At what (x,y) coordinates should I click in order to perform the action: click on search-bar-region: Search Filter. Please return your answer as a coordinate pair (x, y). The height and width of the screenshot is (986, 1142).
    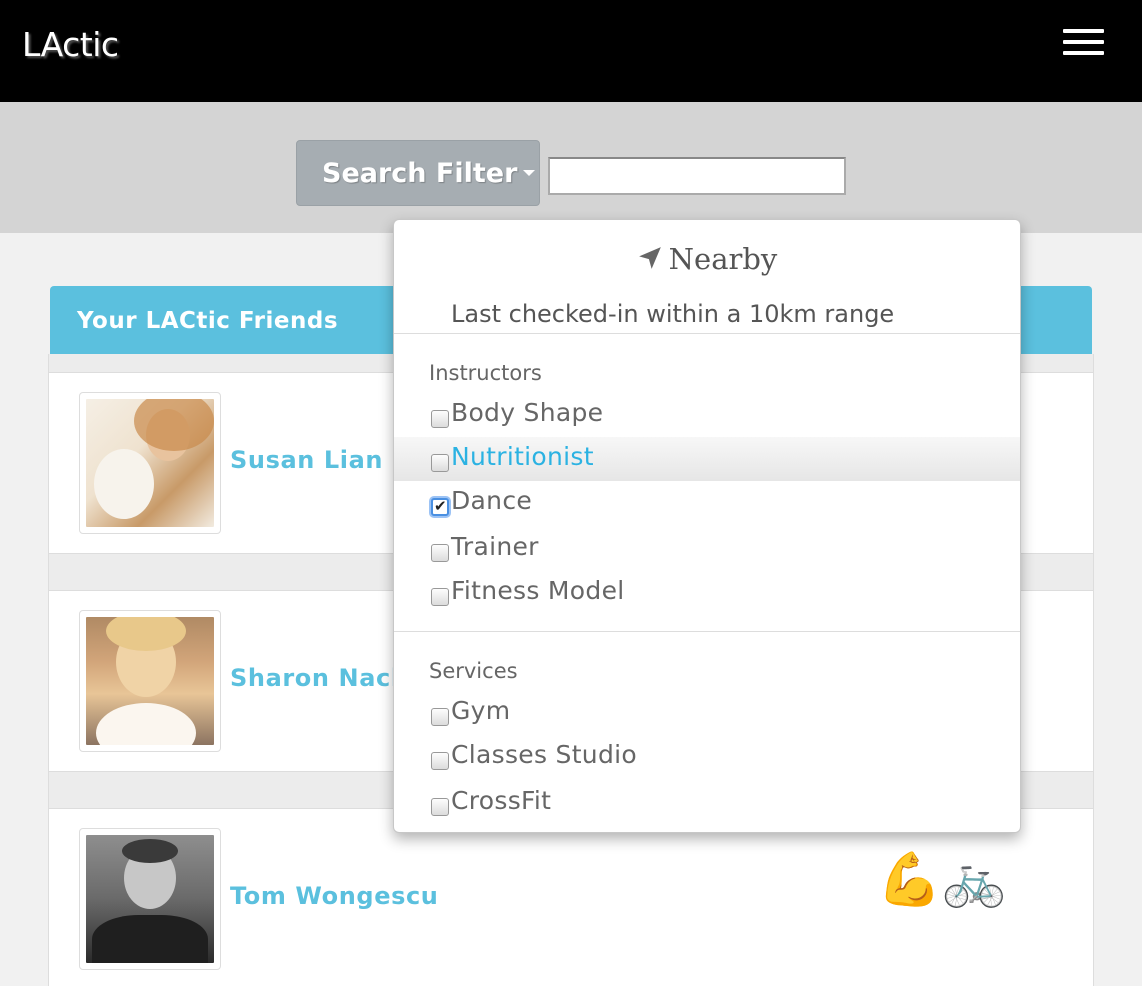
    Looking at the image, I should click on (571, 167).